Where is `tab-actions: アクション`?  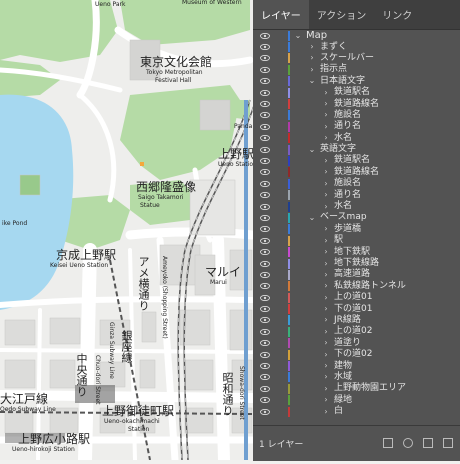 tab-actions: アクション is located at coordinates (342, 14).